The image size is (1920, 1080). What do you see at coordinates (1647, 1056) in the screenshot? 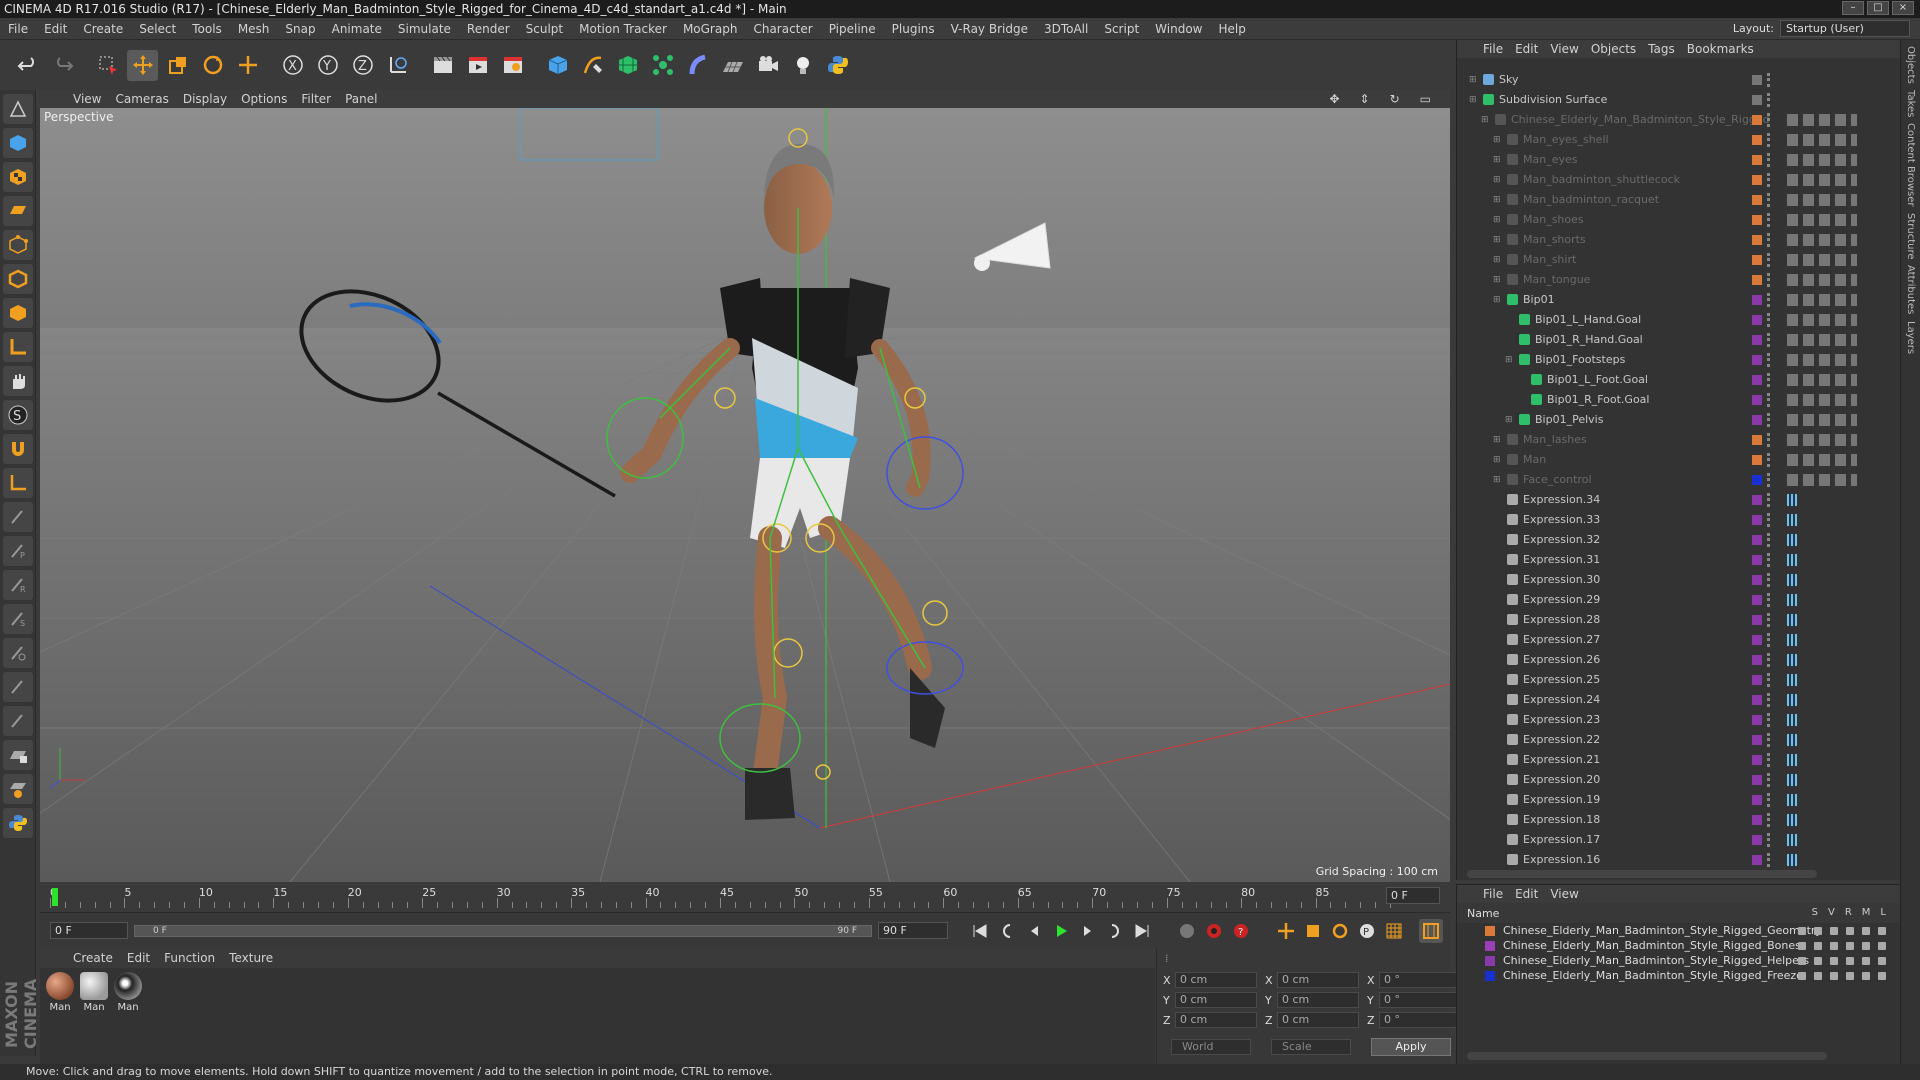
I see `layer-list-hscrollbar` at bounding box center [1647, 1056].